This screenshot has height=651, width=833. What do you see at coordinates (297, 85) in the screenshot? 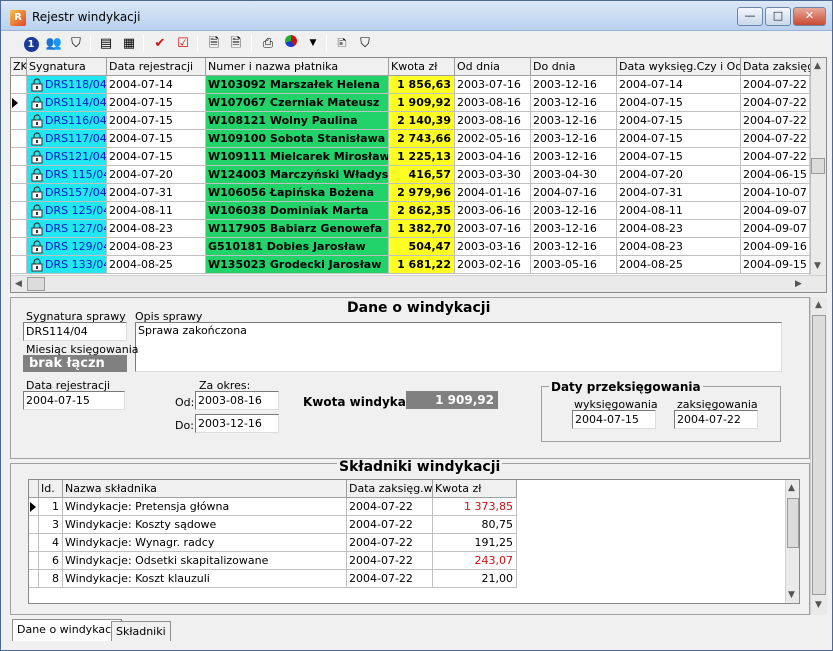
I see `platnik-cell: W103092 Marszałek Helena` at bounding box center [297, 85].